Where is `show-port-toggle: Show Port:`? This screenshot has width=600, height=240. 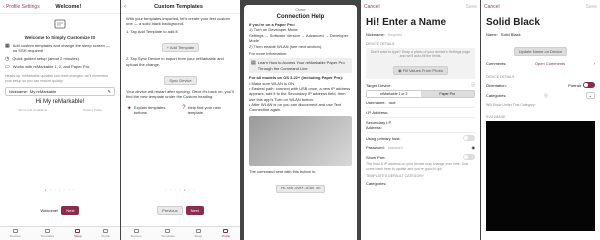
show-port-toggle: Show Port: is located at coordinates (420, 157).